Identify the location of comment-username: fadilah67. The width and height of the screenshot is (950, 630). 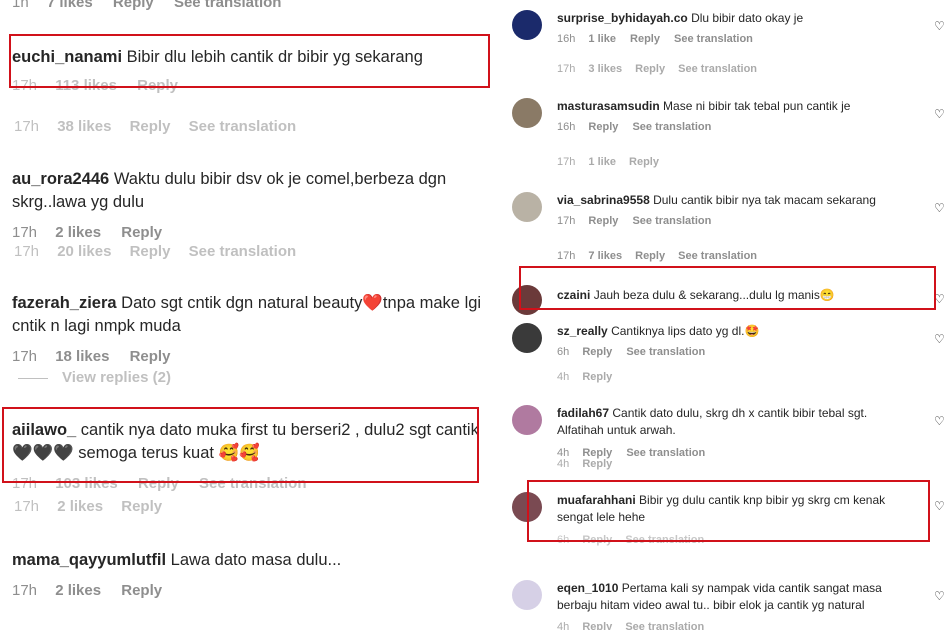
(583, 413).